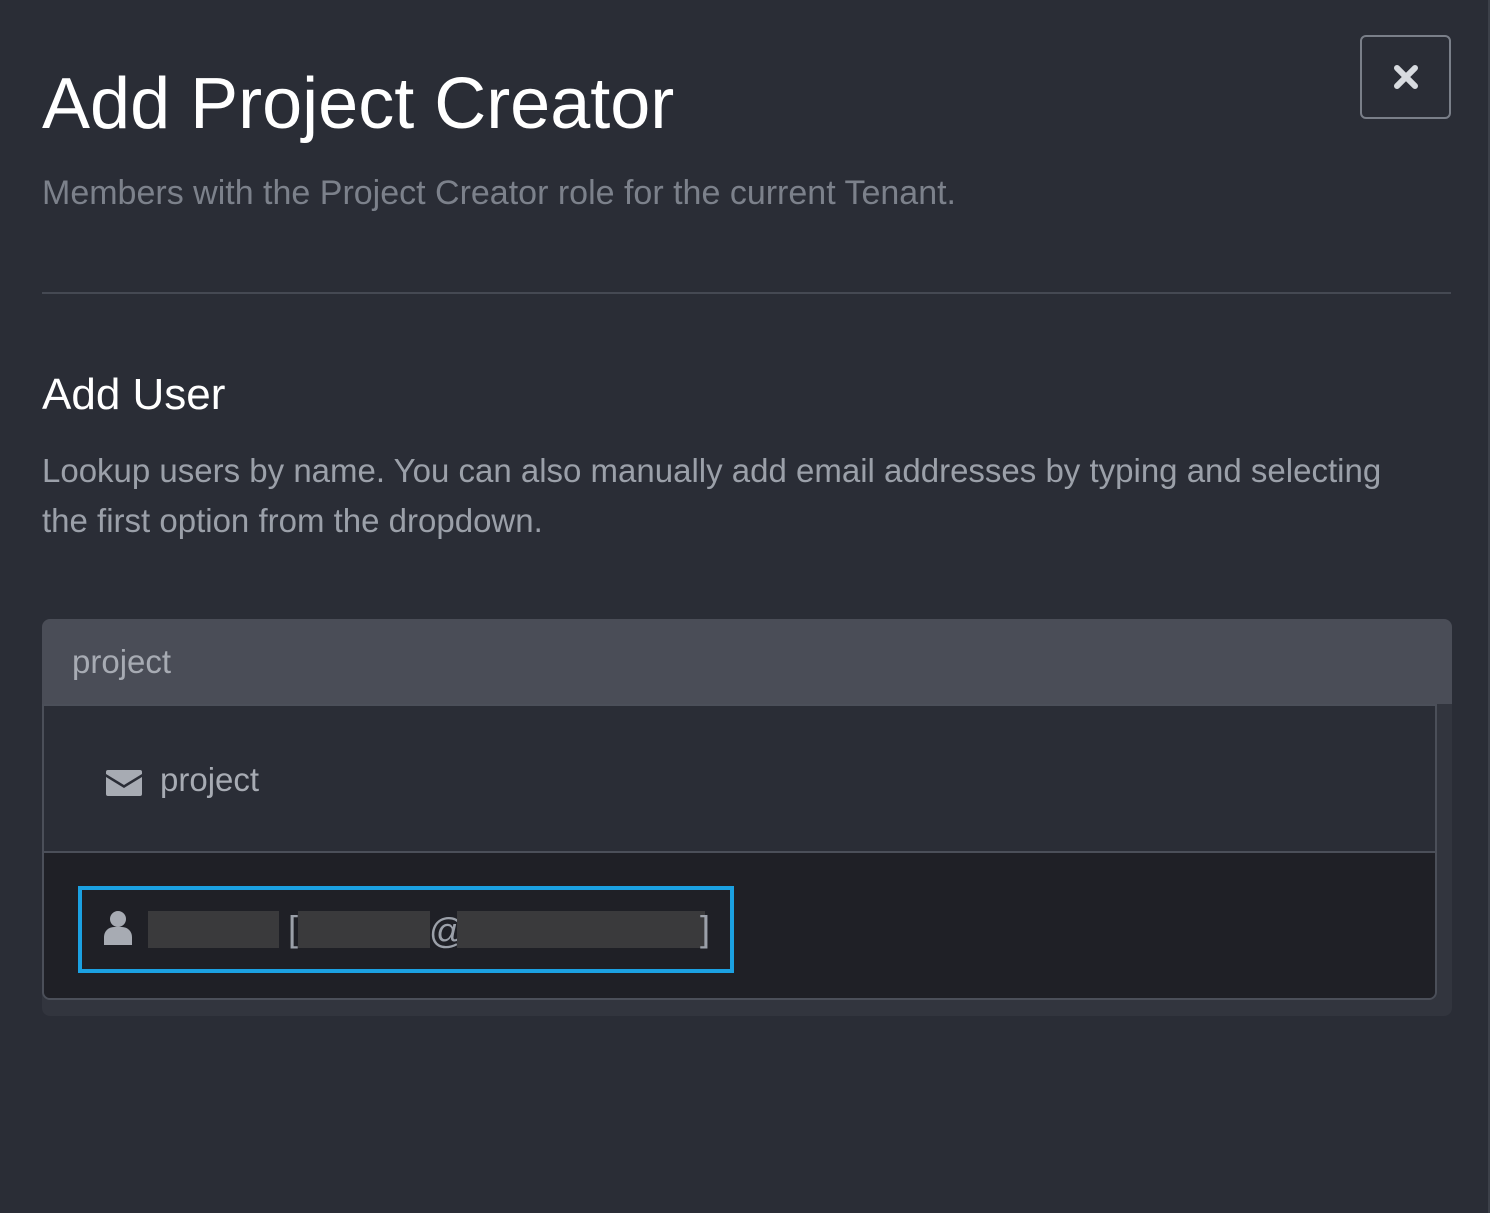  I want to click on close-bracket: ], so click(705, 928).